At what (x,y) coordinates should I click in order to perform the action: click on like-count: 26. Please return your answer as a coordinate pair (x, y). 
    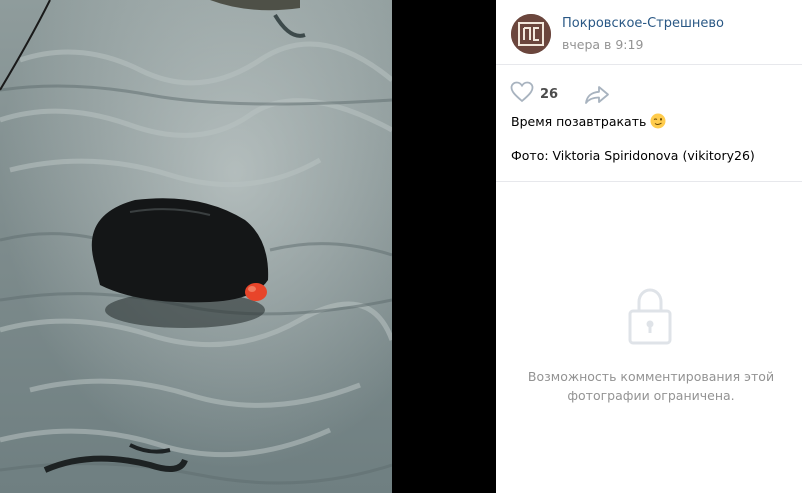
    Looking at the image, I should click on (549, 94).